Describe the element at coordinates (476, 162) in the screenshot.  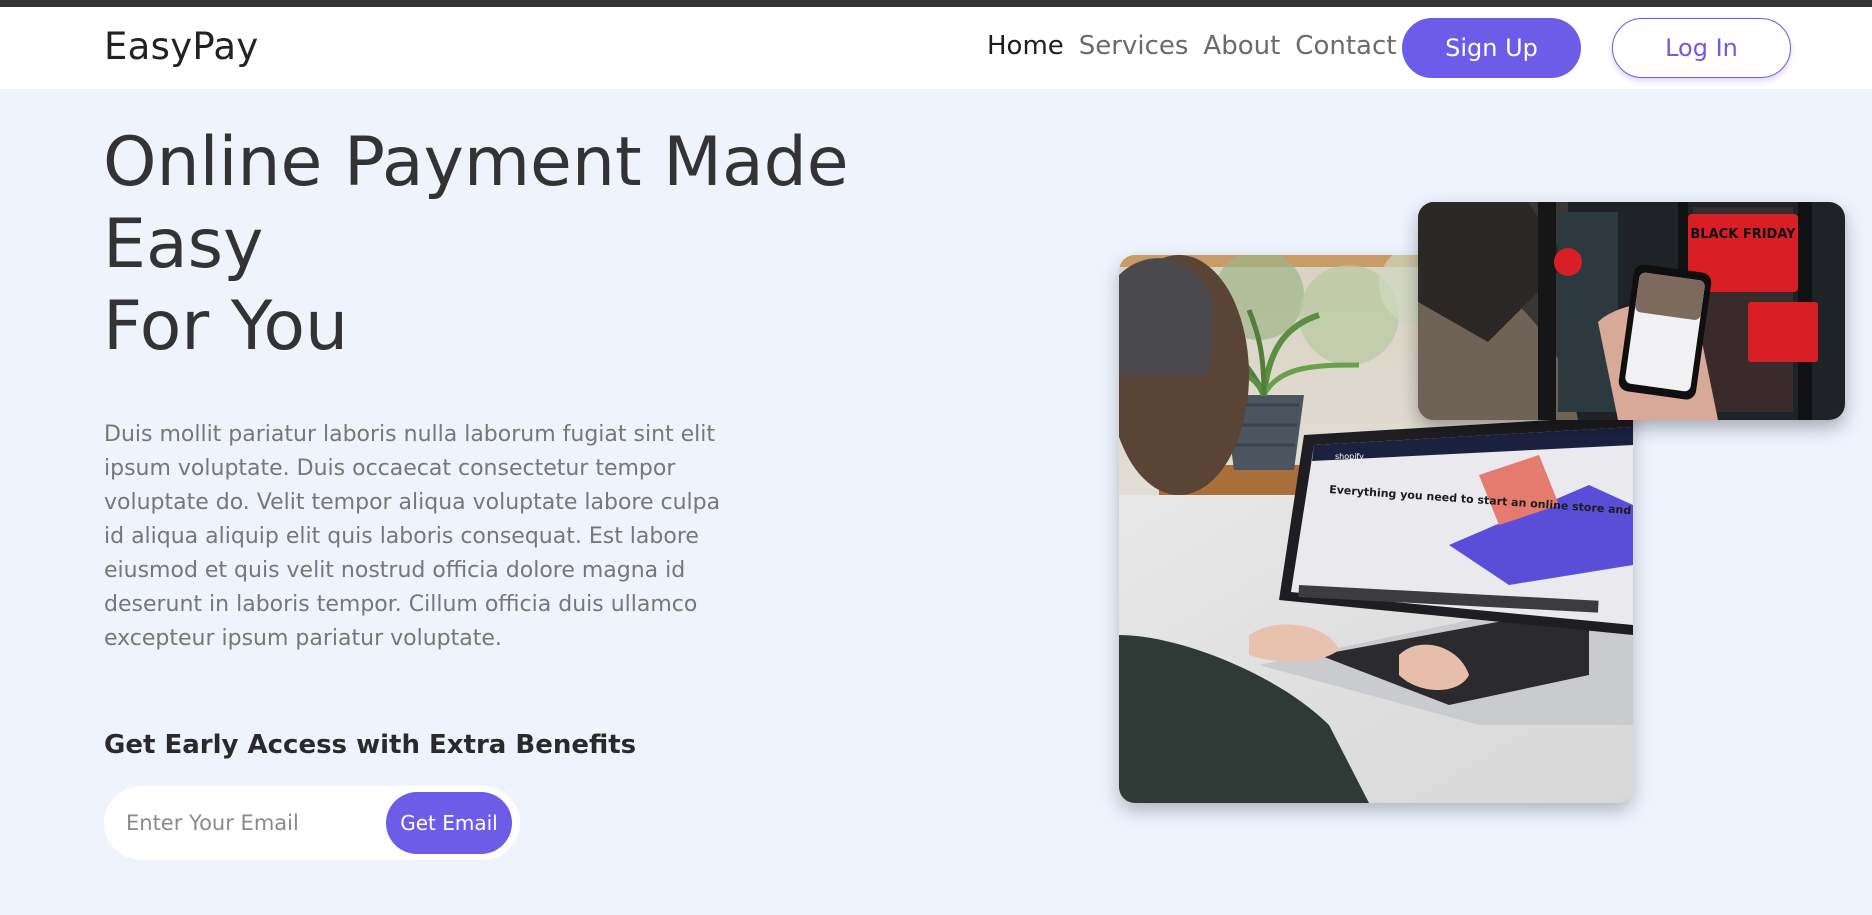
I see `hero-title-line-1: Online Payment Made` at that location.